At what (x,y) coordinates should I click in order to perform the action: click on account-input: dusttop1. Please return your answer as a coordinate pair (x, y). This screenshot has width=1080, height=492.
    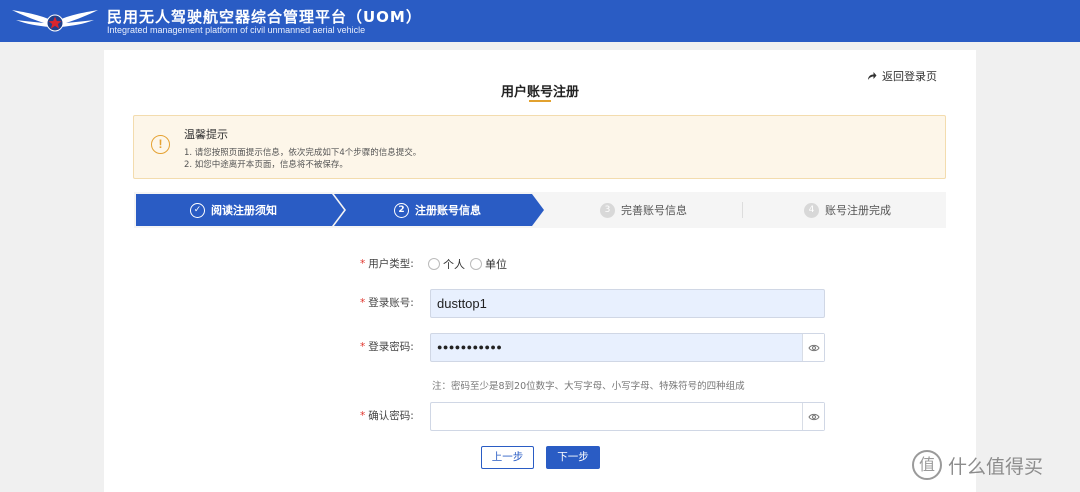
    Looking at the image, I should click on (627, 303).